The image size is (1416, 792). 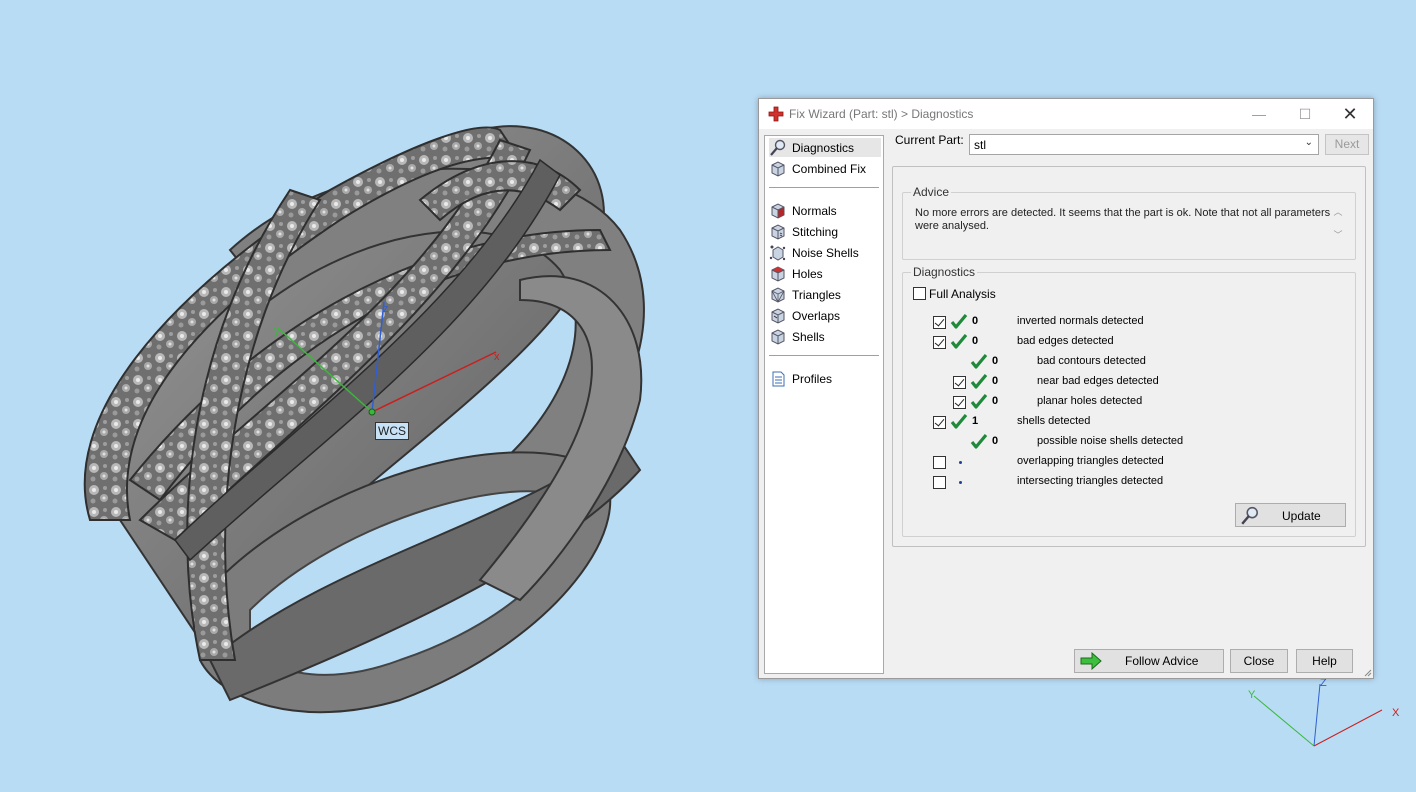 I want to click on chevron-down-icon: ⌄, so click(x=1308, y=142).